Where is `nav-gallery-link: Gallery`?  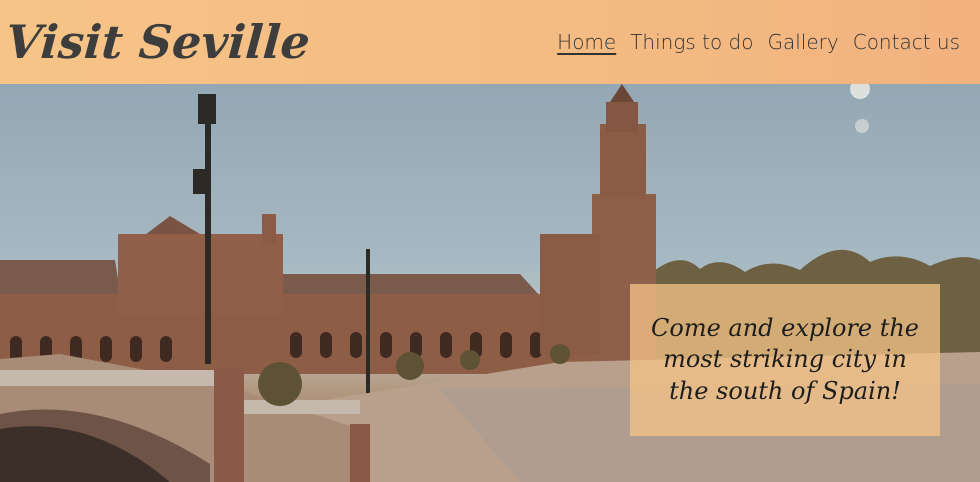
nav-gallery-link: Gallery is located at coordinates (803, 42).